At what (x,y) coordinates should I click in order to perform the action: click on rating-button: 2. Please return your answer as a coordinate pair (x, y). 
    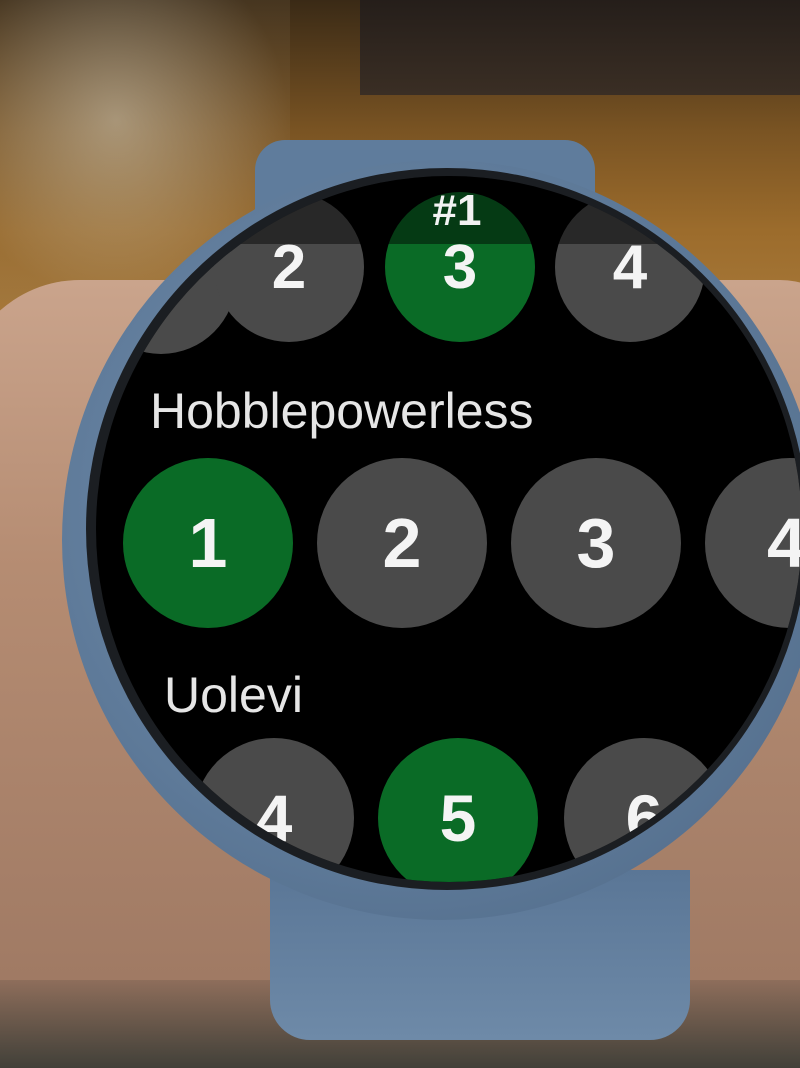
    Looking at the image, I should click on (402, 543).